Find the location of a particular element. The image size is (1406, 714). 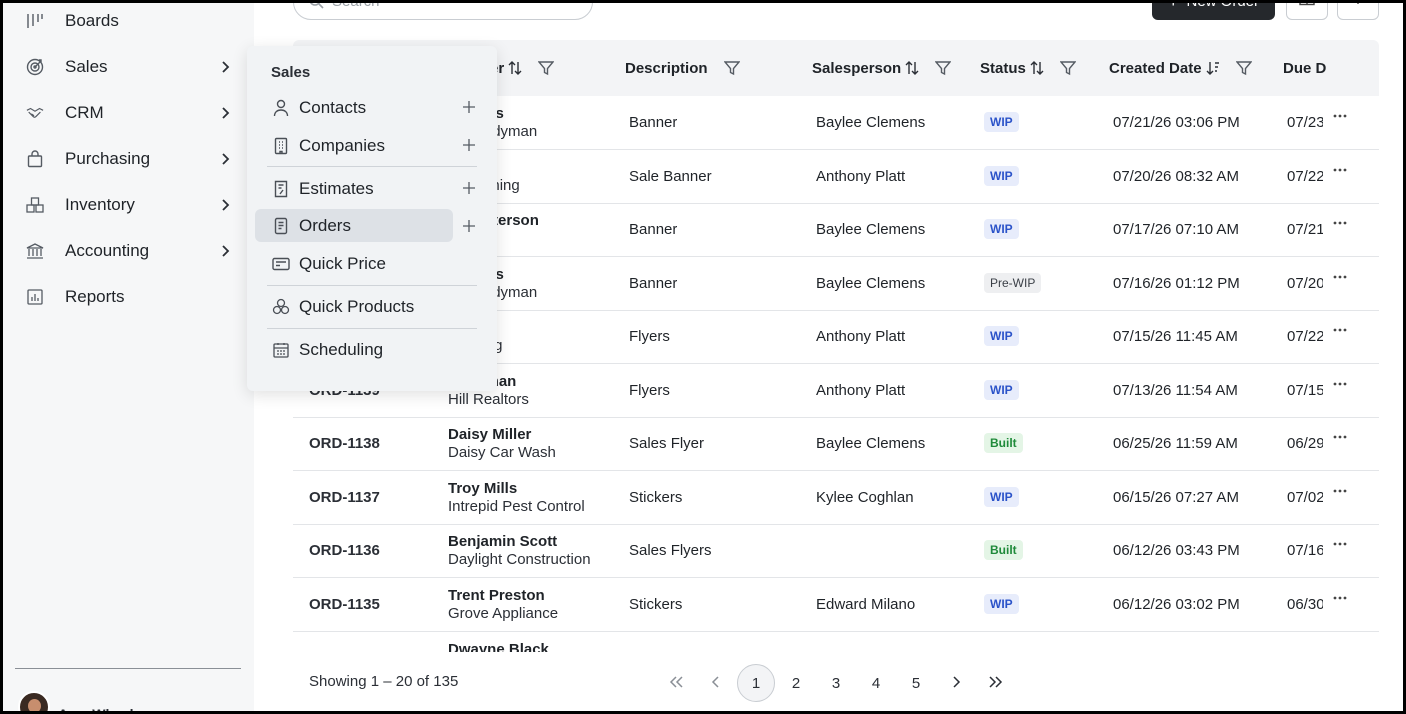

add-company-icon is located at coordinates (469, 145).